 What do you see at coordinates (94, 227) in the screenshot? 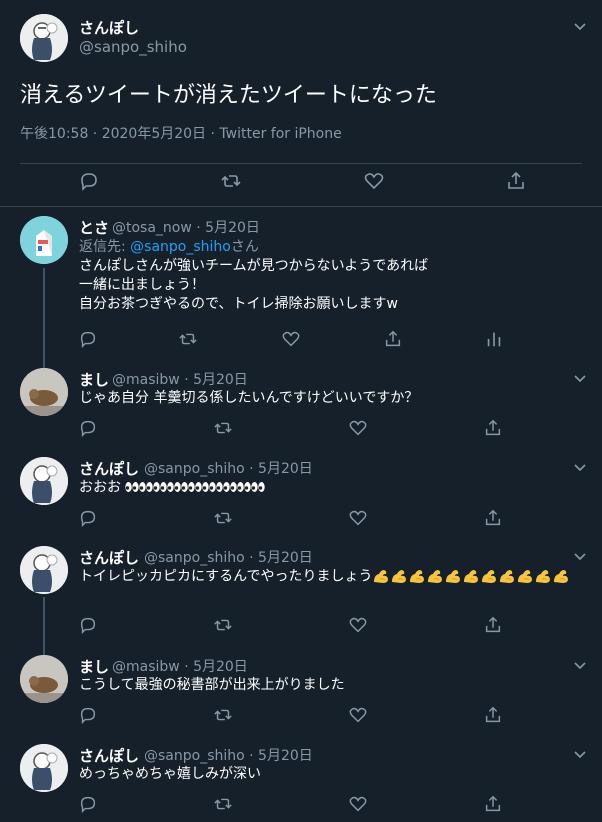
I see `author-name: とさ` at bounding box center [94, 227].